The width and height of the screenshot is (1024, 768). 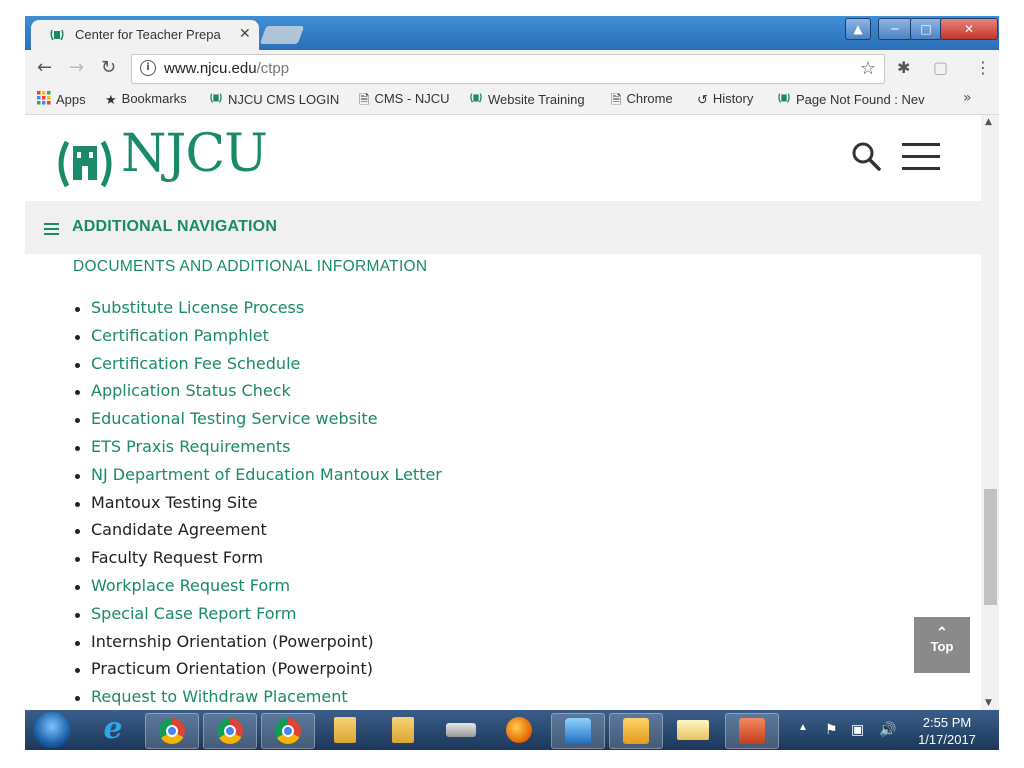 I want to click on url-host: www.njcu.edu, so click(x=210, y=68).